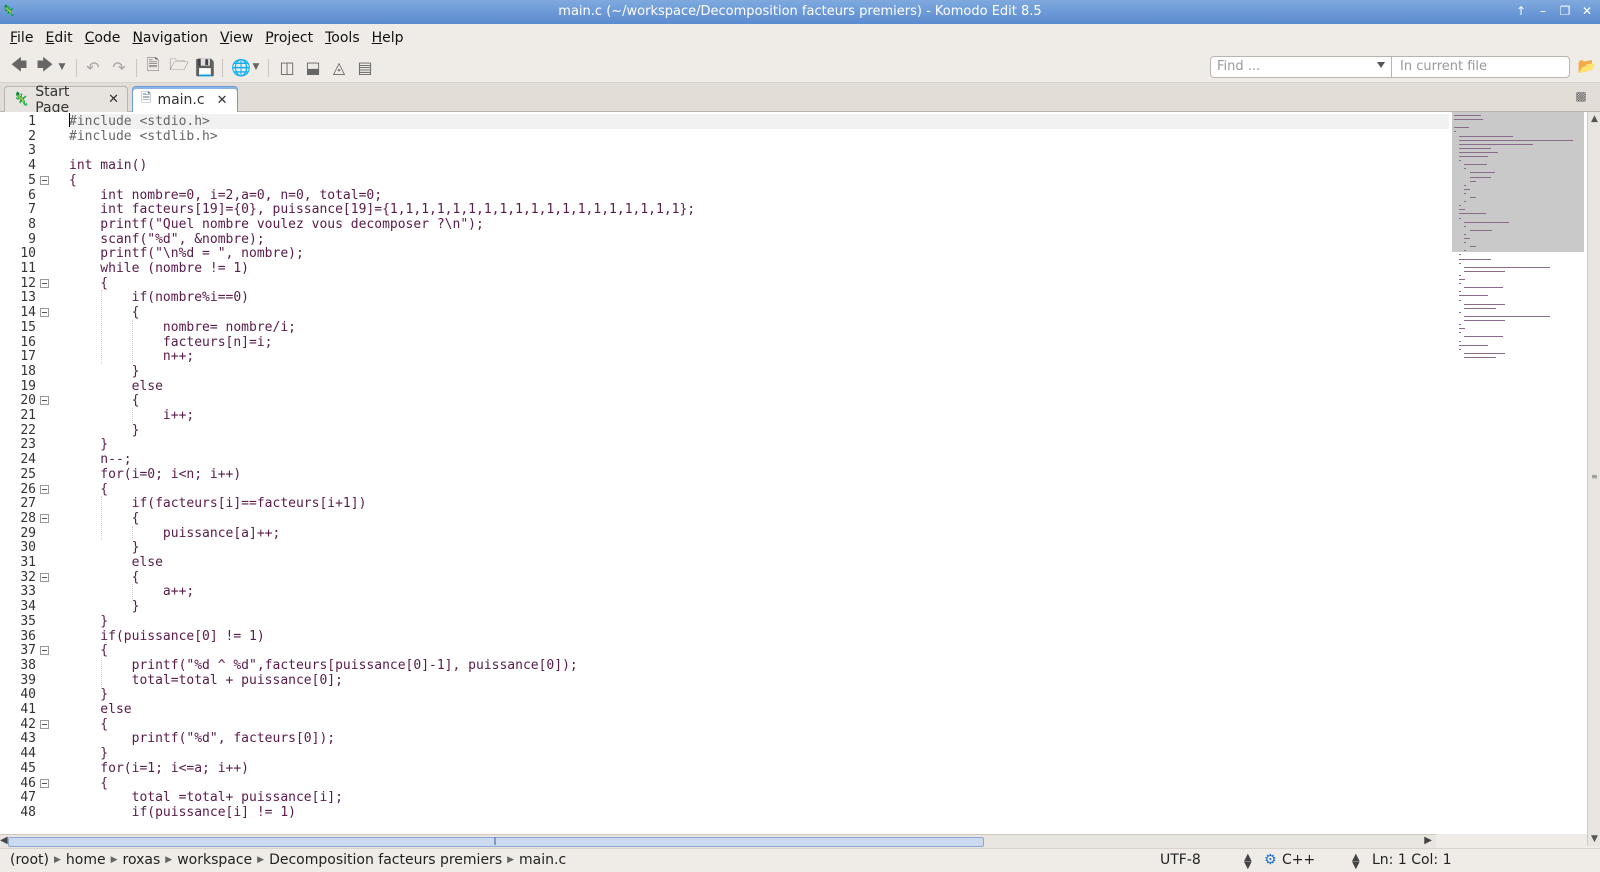 The width and height of the screenshot is (1600, 872). I want to click on code-line: nombre= nombre/i;, so click(182, 327).